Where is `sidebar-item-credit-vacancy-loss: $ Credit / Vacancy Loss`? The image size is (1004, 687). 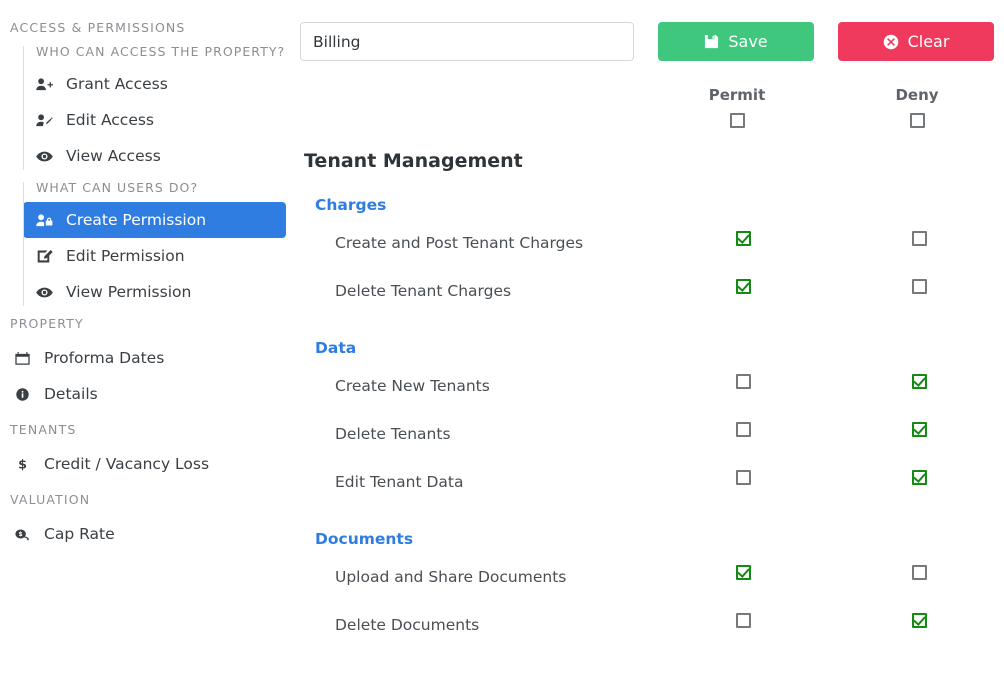
sidebar-item-credit-vacancy-loss: $ Credit / Vacancy Loss is located at coordinates (148, 464).